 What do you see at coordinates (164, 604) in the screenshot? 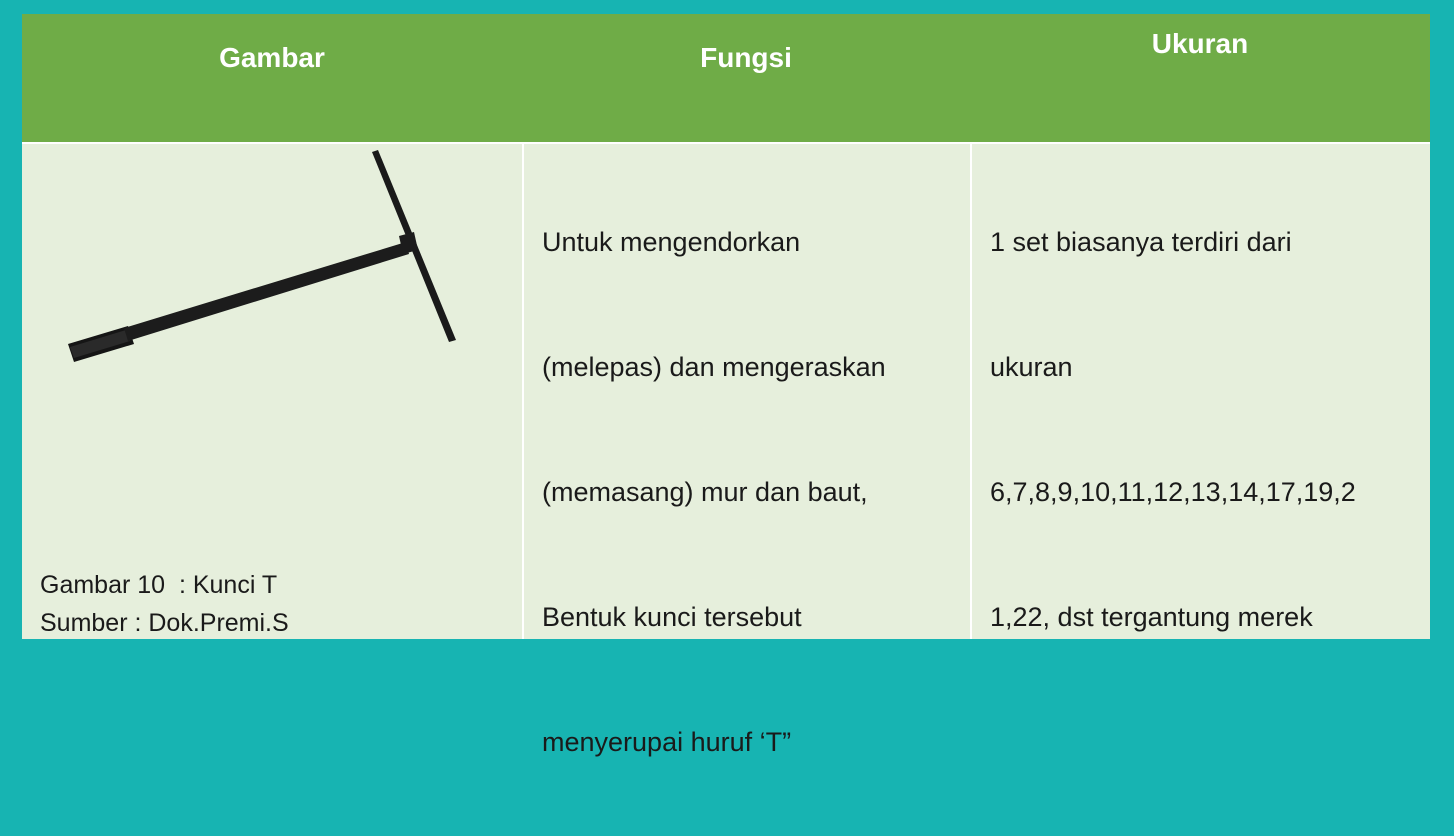
I see `image-caption: Gambar 10 : Kunci T Sumber : Dok.Premi.S` at bounding box center [164, 604].